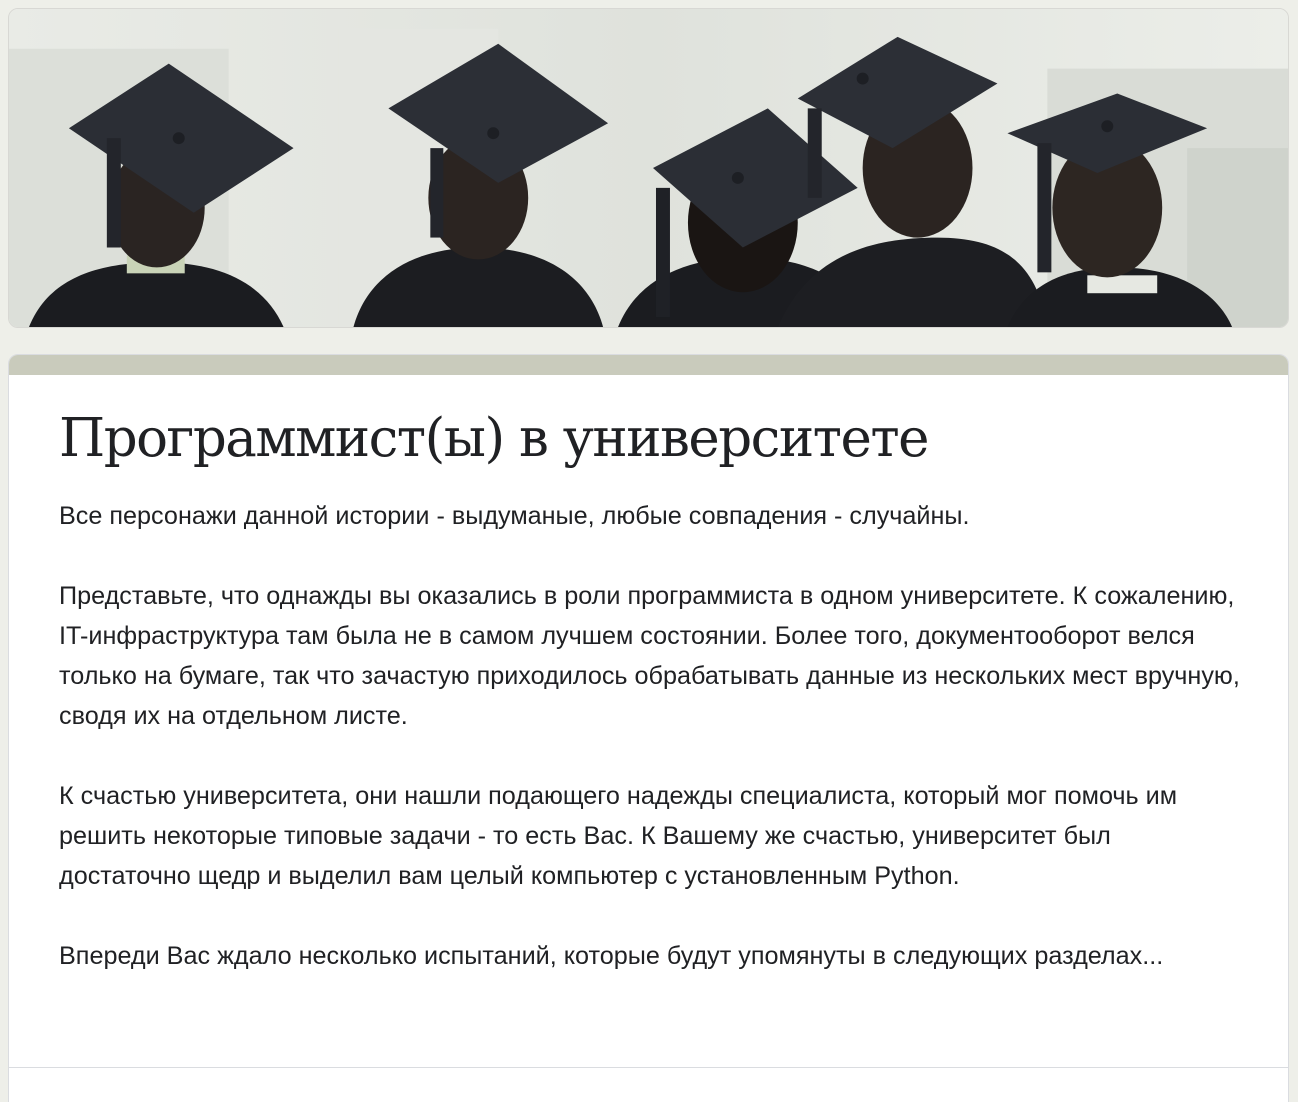 This screenshot has height=1102, width=1298. I want to click on card-divider, so click(648, 1067).